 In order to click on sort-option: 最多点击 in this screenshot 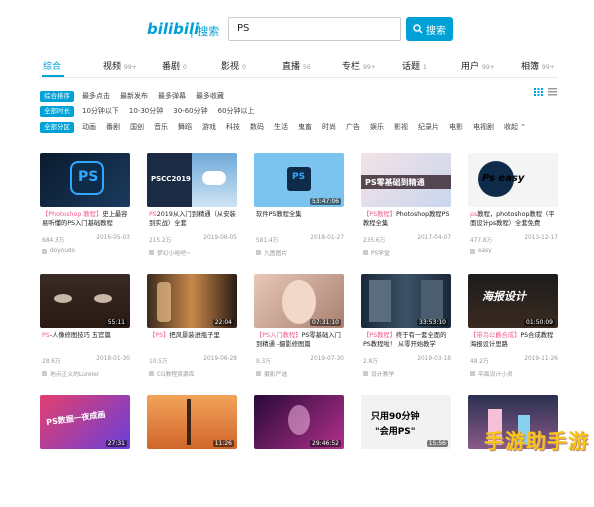, I will do `click(96, 96)`.